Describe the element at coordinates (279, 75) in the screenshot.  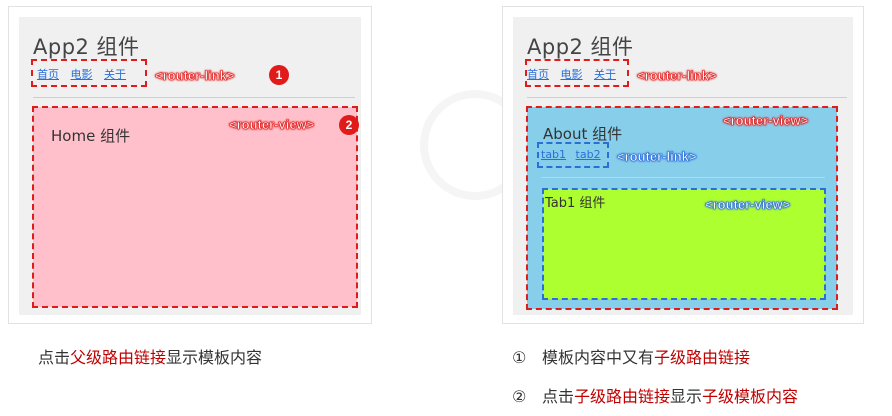
I see `badge-1: 1` at that location.